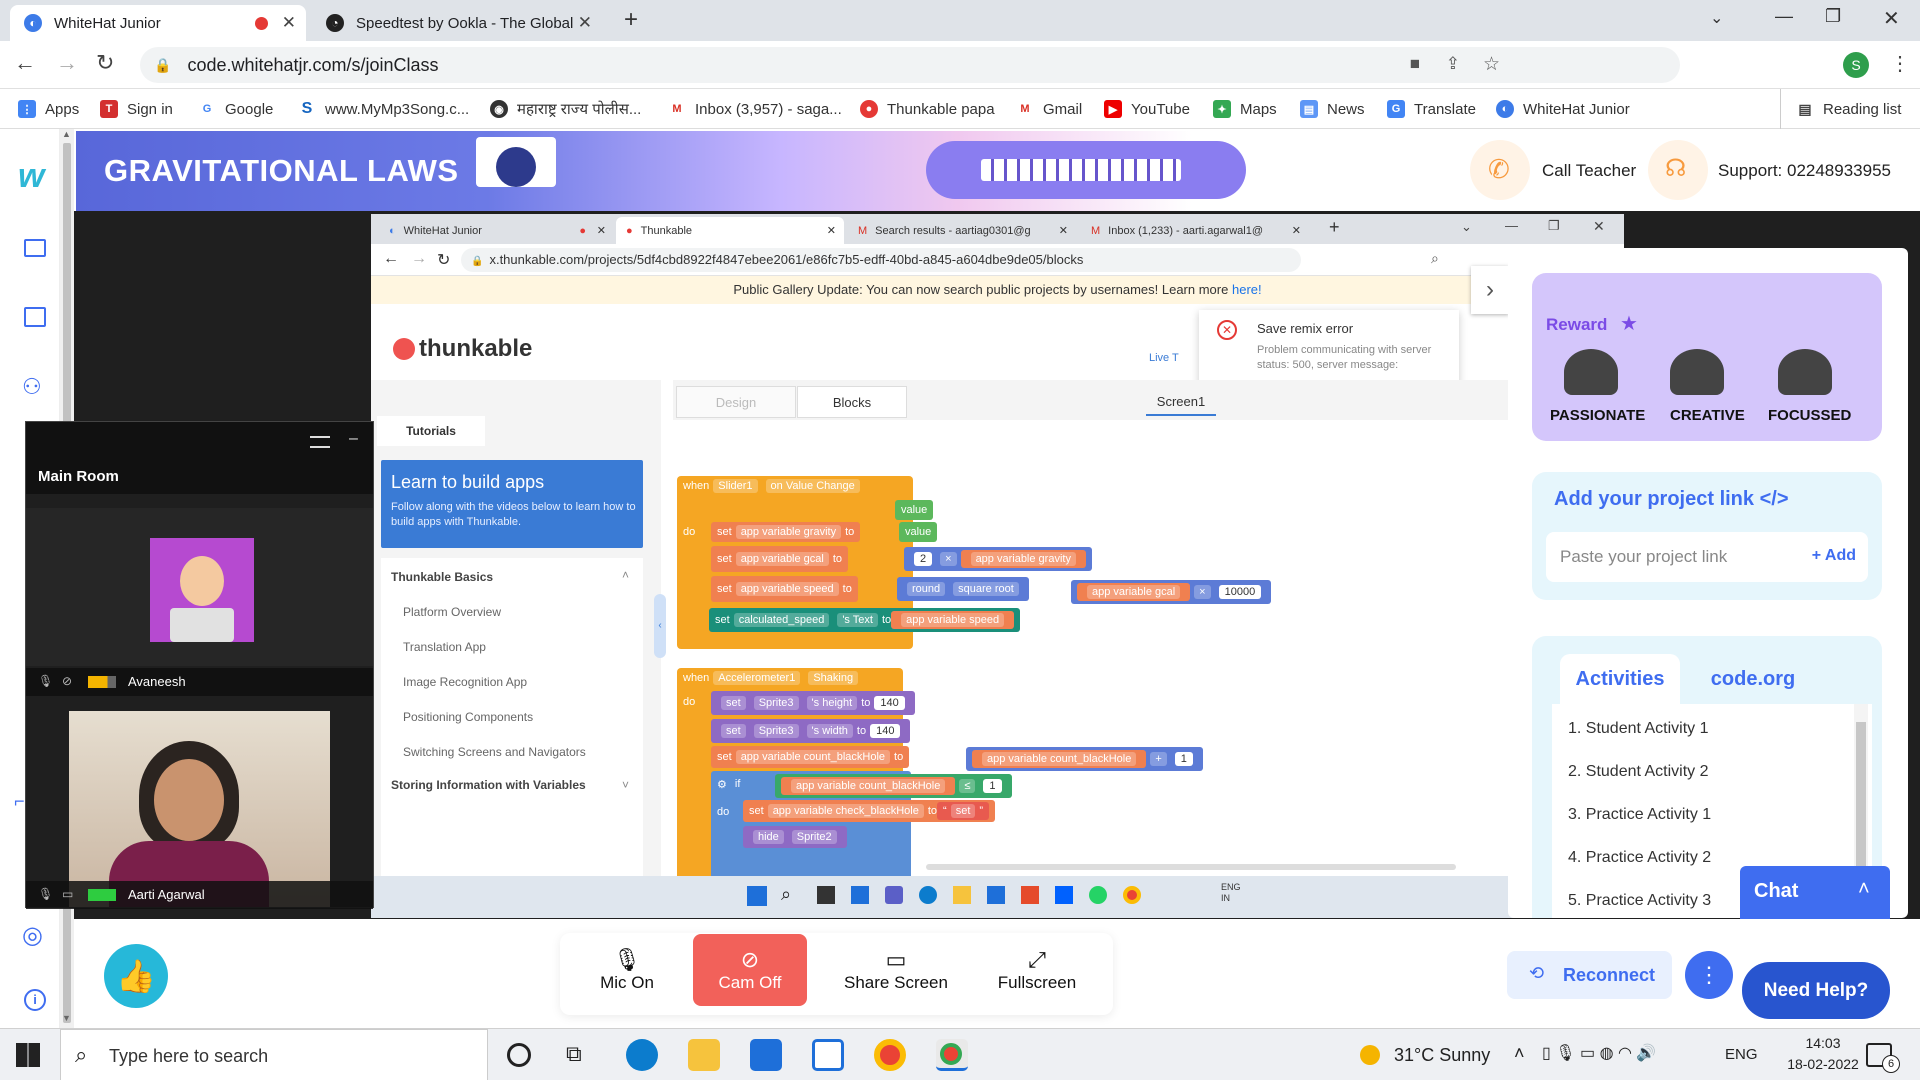 This screenshot has height=1080, width=1920. Describe the element at coordinates (1741, 1054) in the screenshot. I see `language-indicator: ENG` at that location.